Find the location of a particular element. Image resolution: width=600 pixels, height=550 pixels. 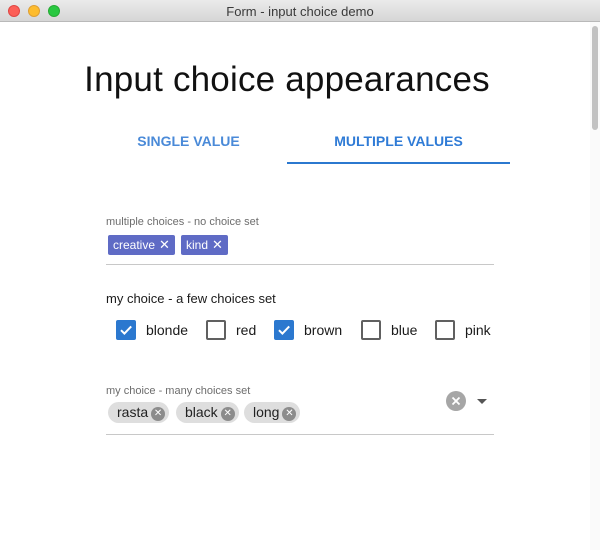

window-titlebar: Form - input choice demo is located at coordinates (300, 11).